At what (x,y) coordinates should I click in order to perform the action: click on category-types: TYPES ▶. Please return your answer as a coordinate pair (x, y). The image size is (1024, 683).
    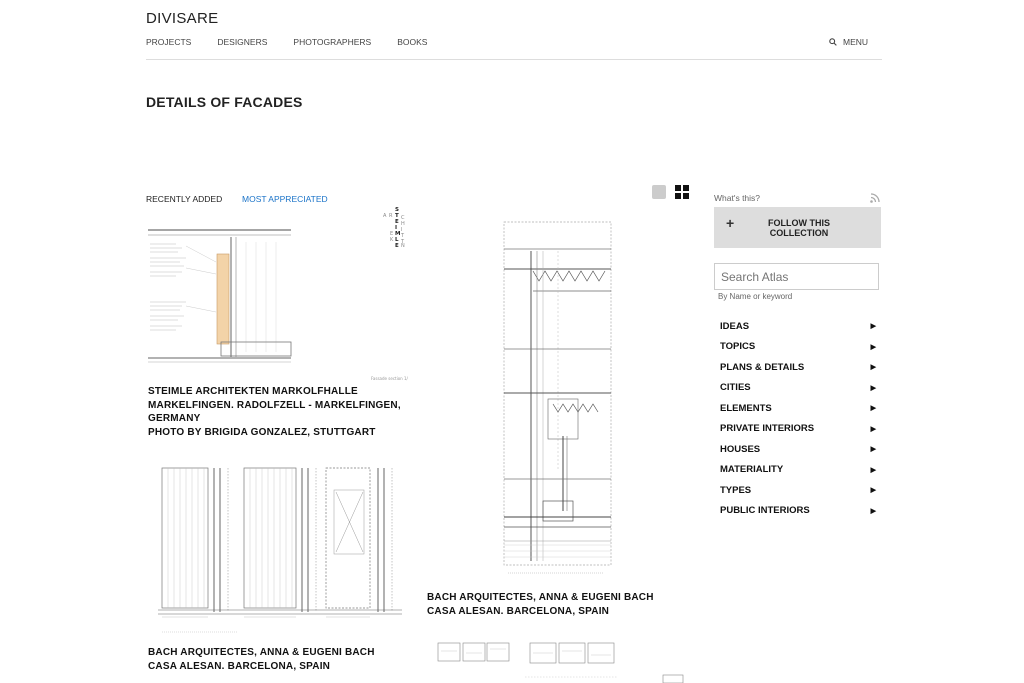
    Looking at the image, I should click on (798, 490).